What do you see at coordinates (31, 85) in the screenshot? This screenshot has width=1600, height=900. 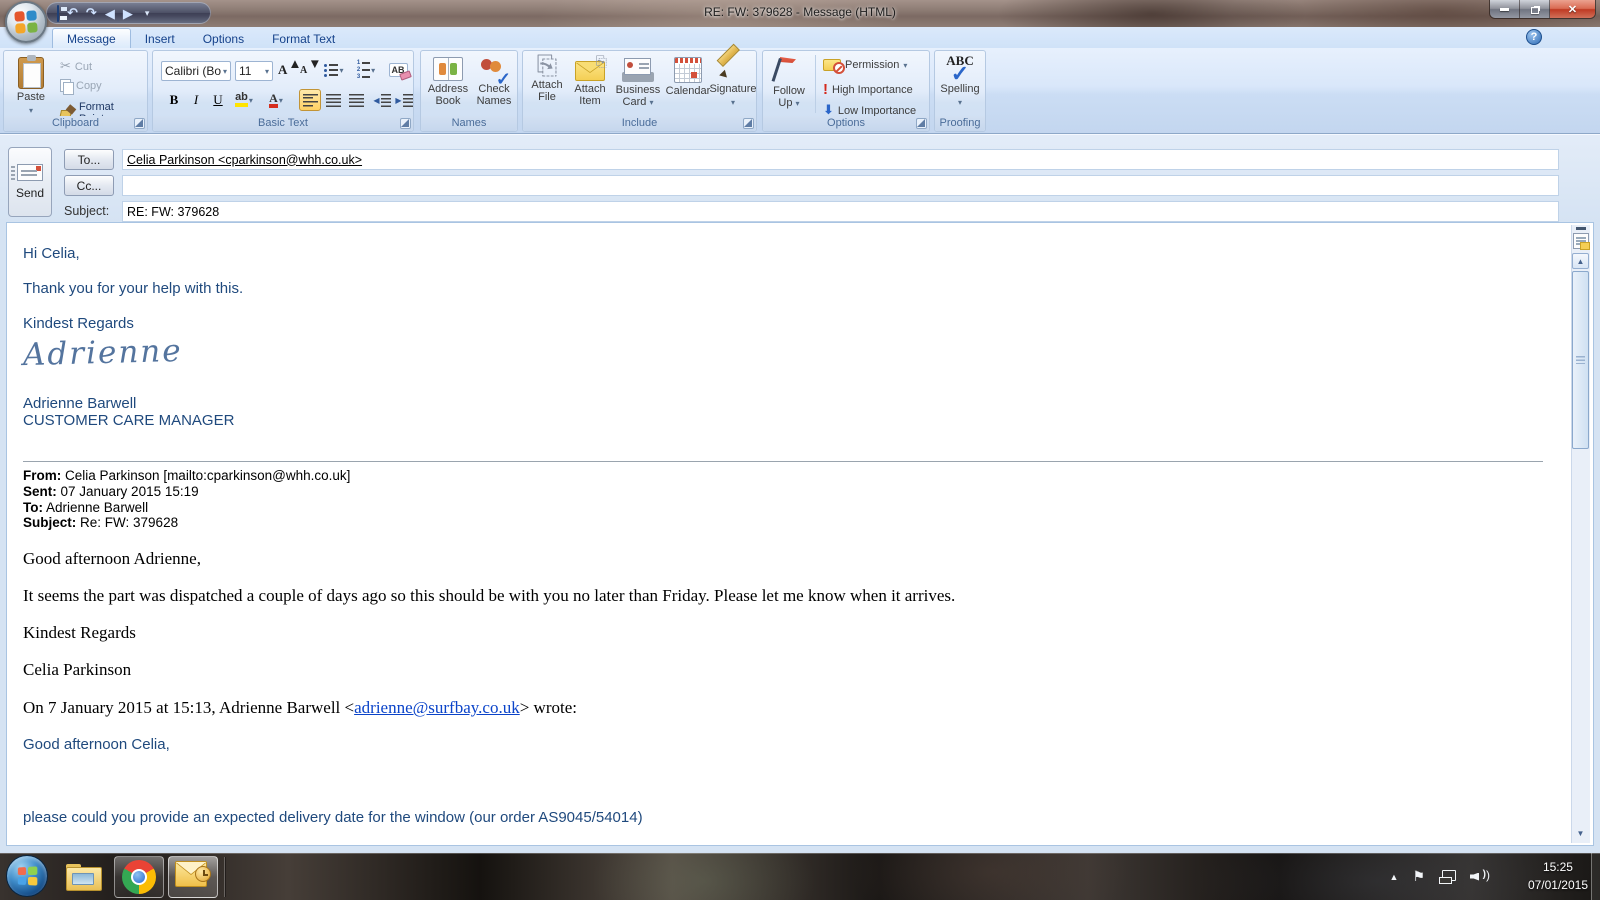 I see `paste-button: Paste ▾` at bounding box center [31, 85].